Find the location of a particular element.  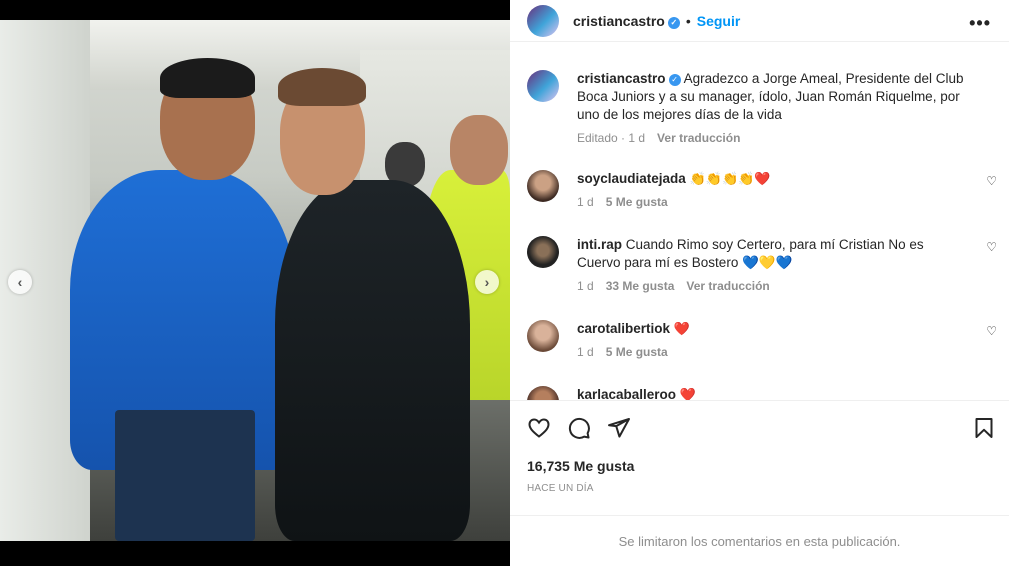

comment-username: inti.rap is located at coordinates (599, 244).